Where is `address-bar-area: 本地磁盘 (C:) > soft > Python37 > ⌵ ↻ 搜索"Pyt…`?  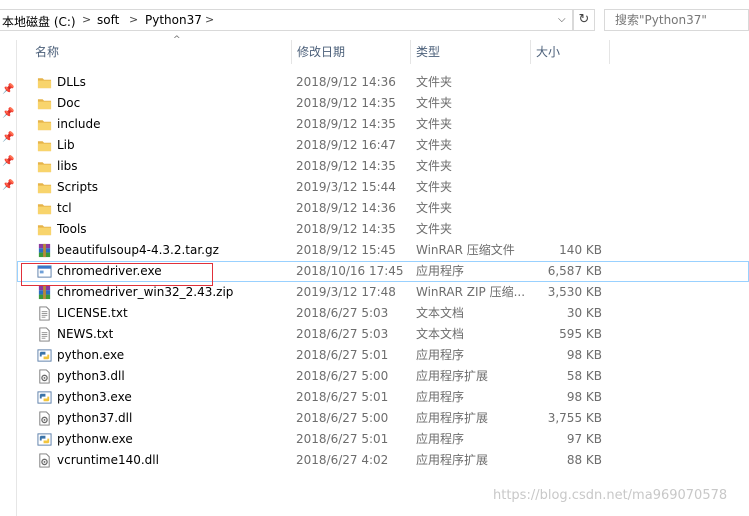
address-bar-area: 本地磁盘 (C:) > soft > Python37 > ⌵ ↻ 搜索"Pyt… is located at coordinates (374, 20).